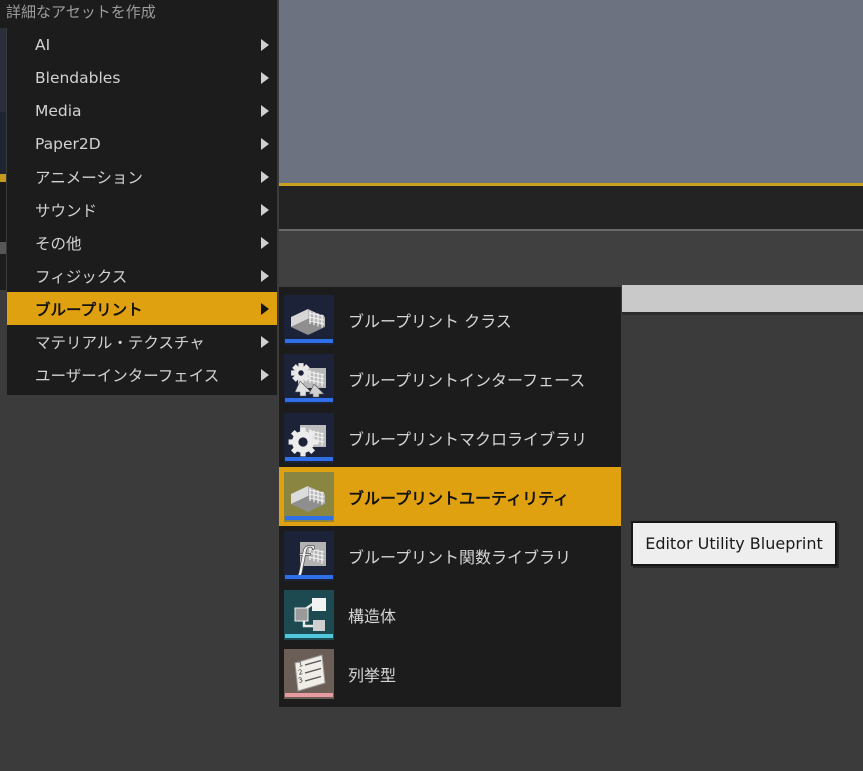  Describe the element at coordinates (136, 14) in the screenshot. I see `menu-heading: 詳細なアセットを作成` at that location.